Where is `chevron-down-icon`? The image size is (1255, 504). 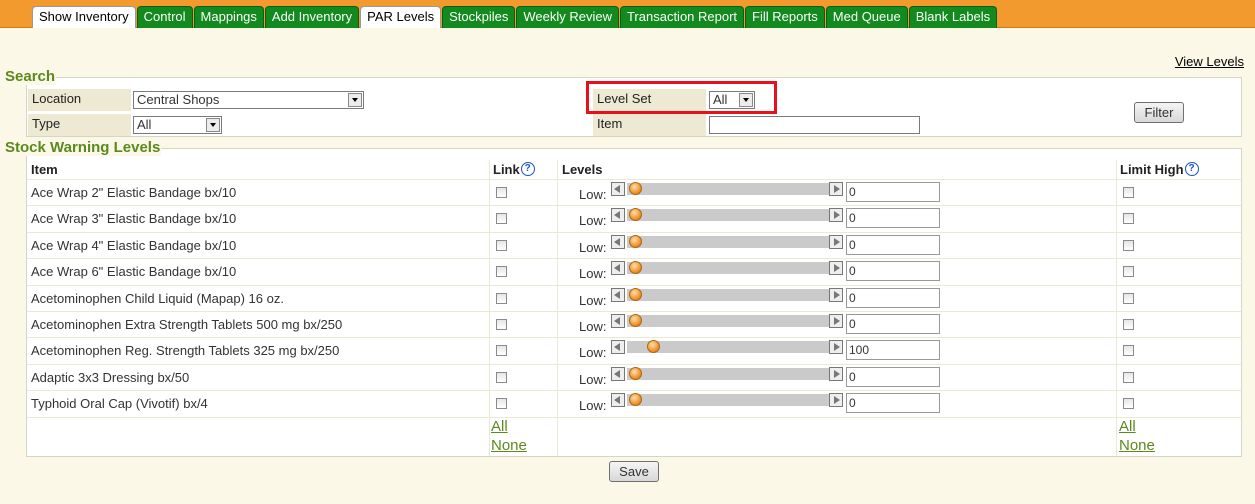 chevron-down-icon is located at coordinates (213, 125).